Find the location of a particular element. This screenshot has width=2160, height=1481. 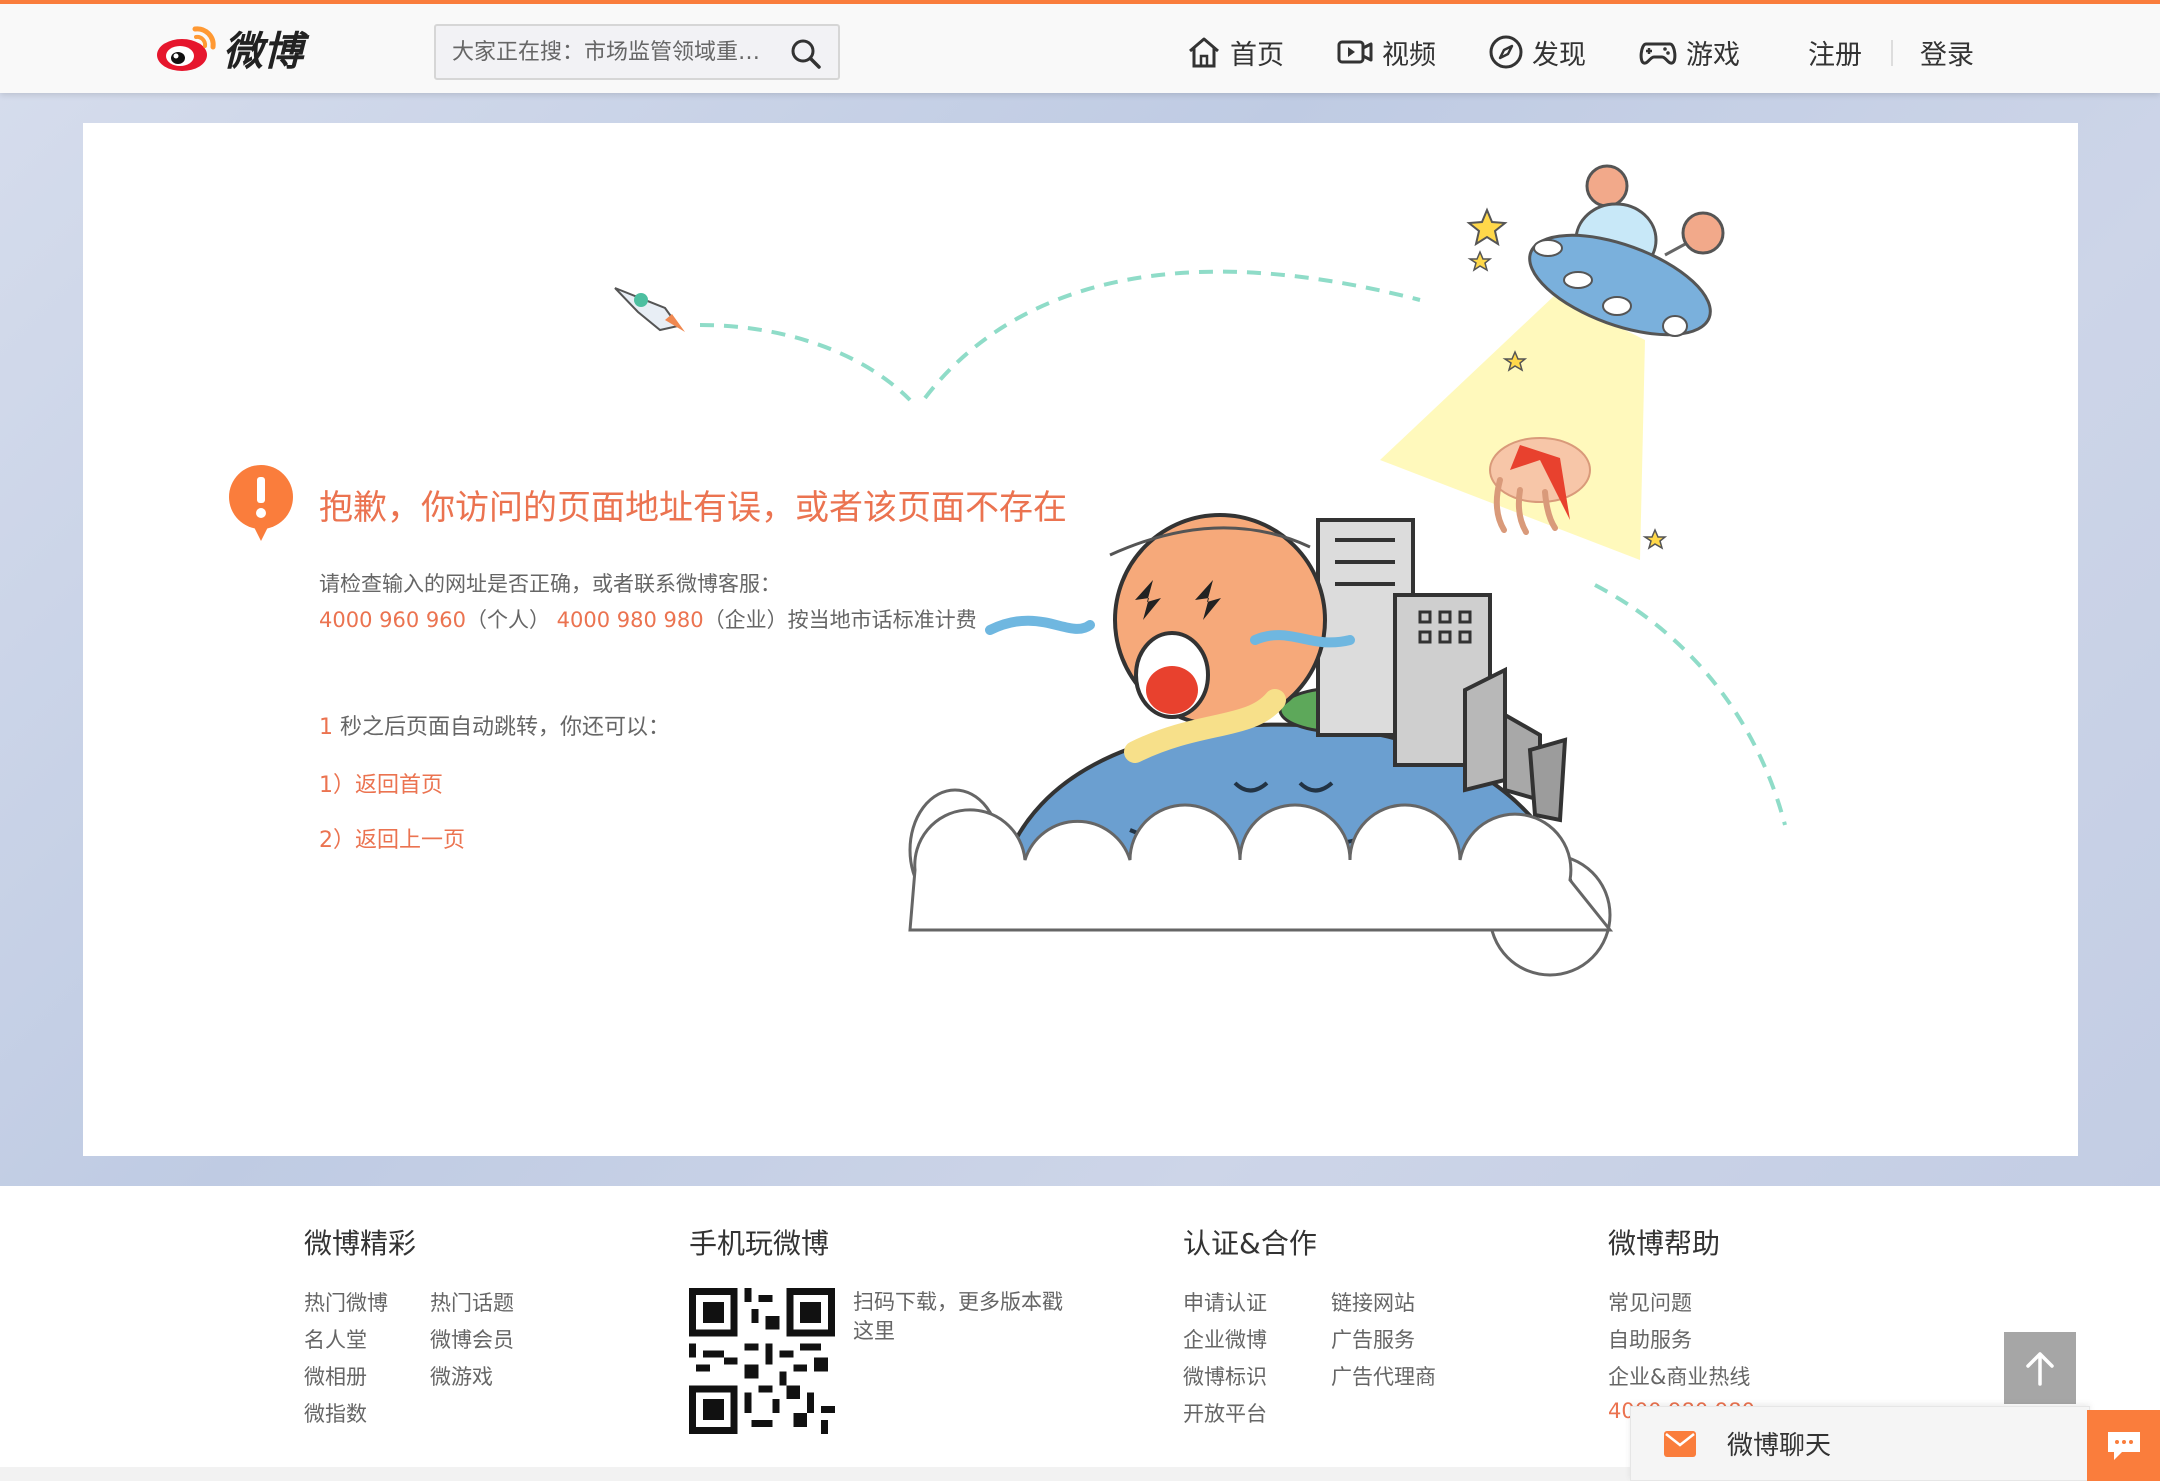

warning-icon is located at coordinates (261, 503).